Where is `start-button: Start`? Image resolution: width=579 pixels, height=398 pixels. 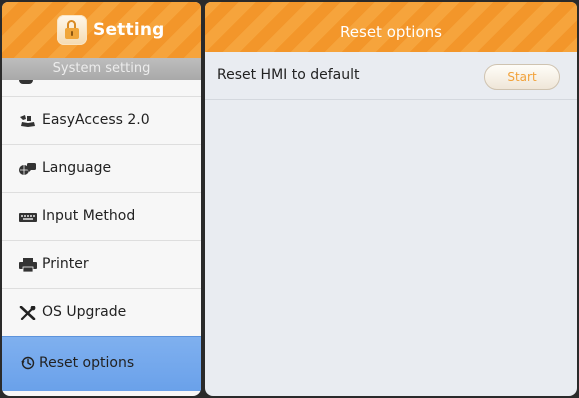
start-button: Start is located at coordinates (522, 77).